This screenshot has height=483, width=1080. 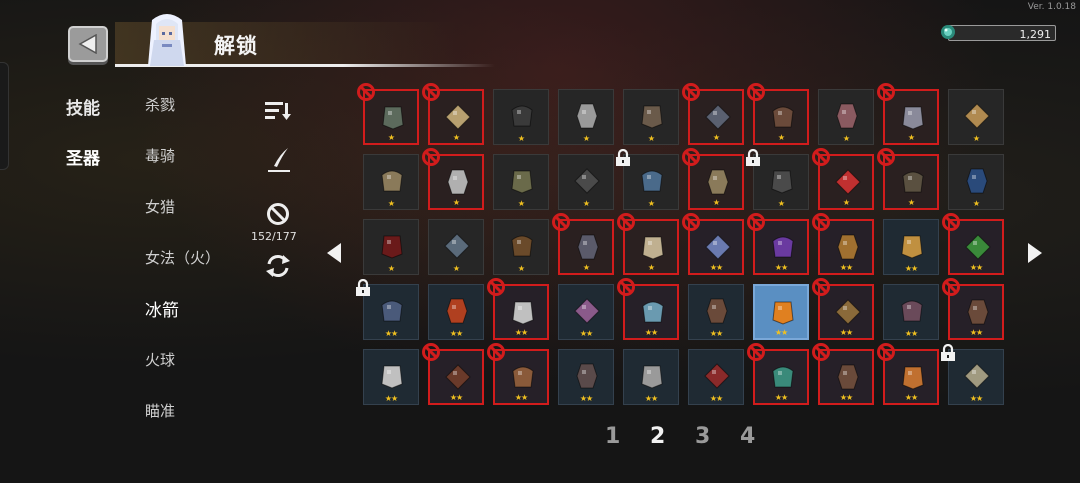 I want to click on character-item: 杀戮, so click(x=160, y=104).